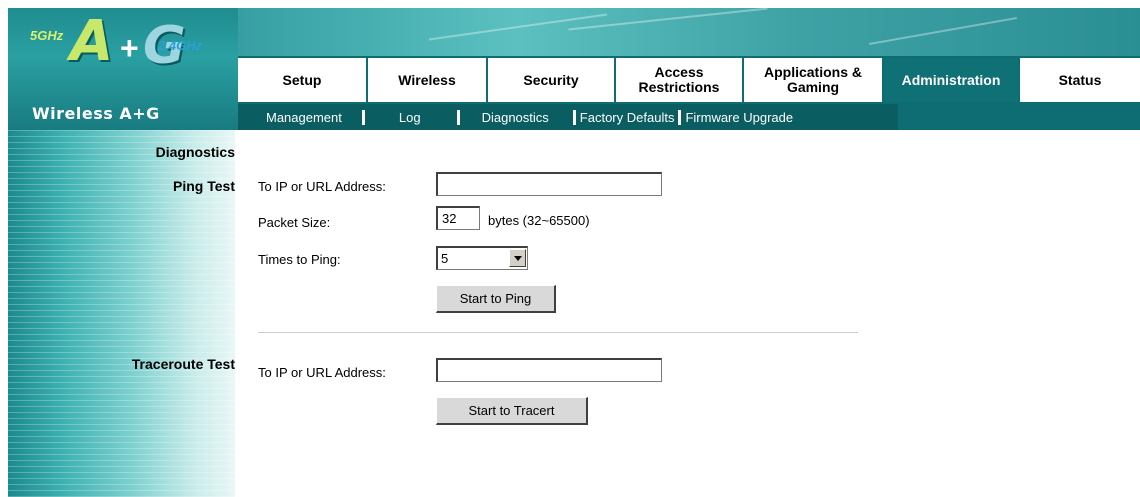  Describe the element at coordinates (458, 218) in the screenshot. I see `packet-size-input` at that location.